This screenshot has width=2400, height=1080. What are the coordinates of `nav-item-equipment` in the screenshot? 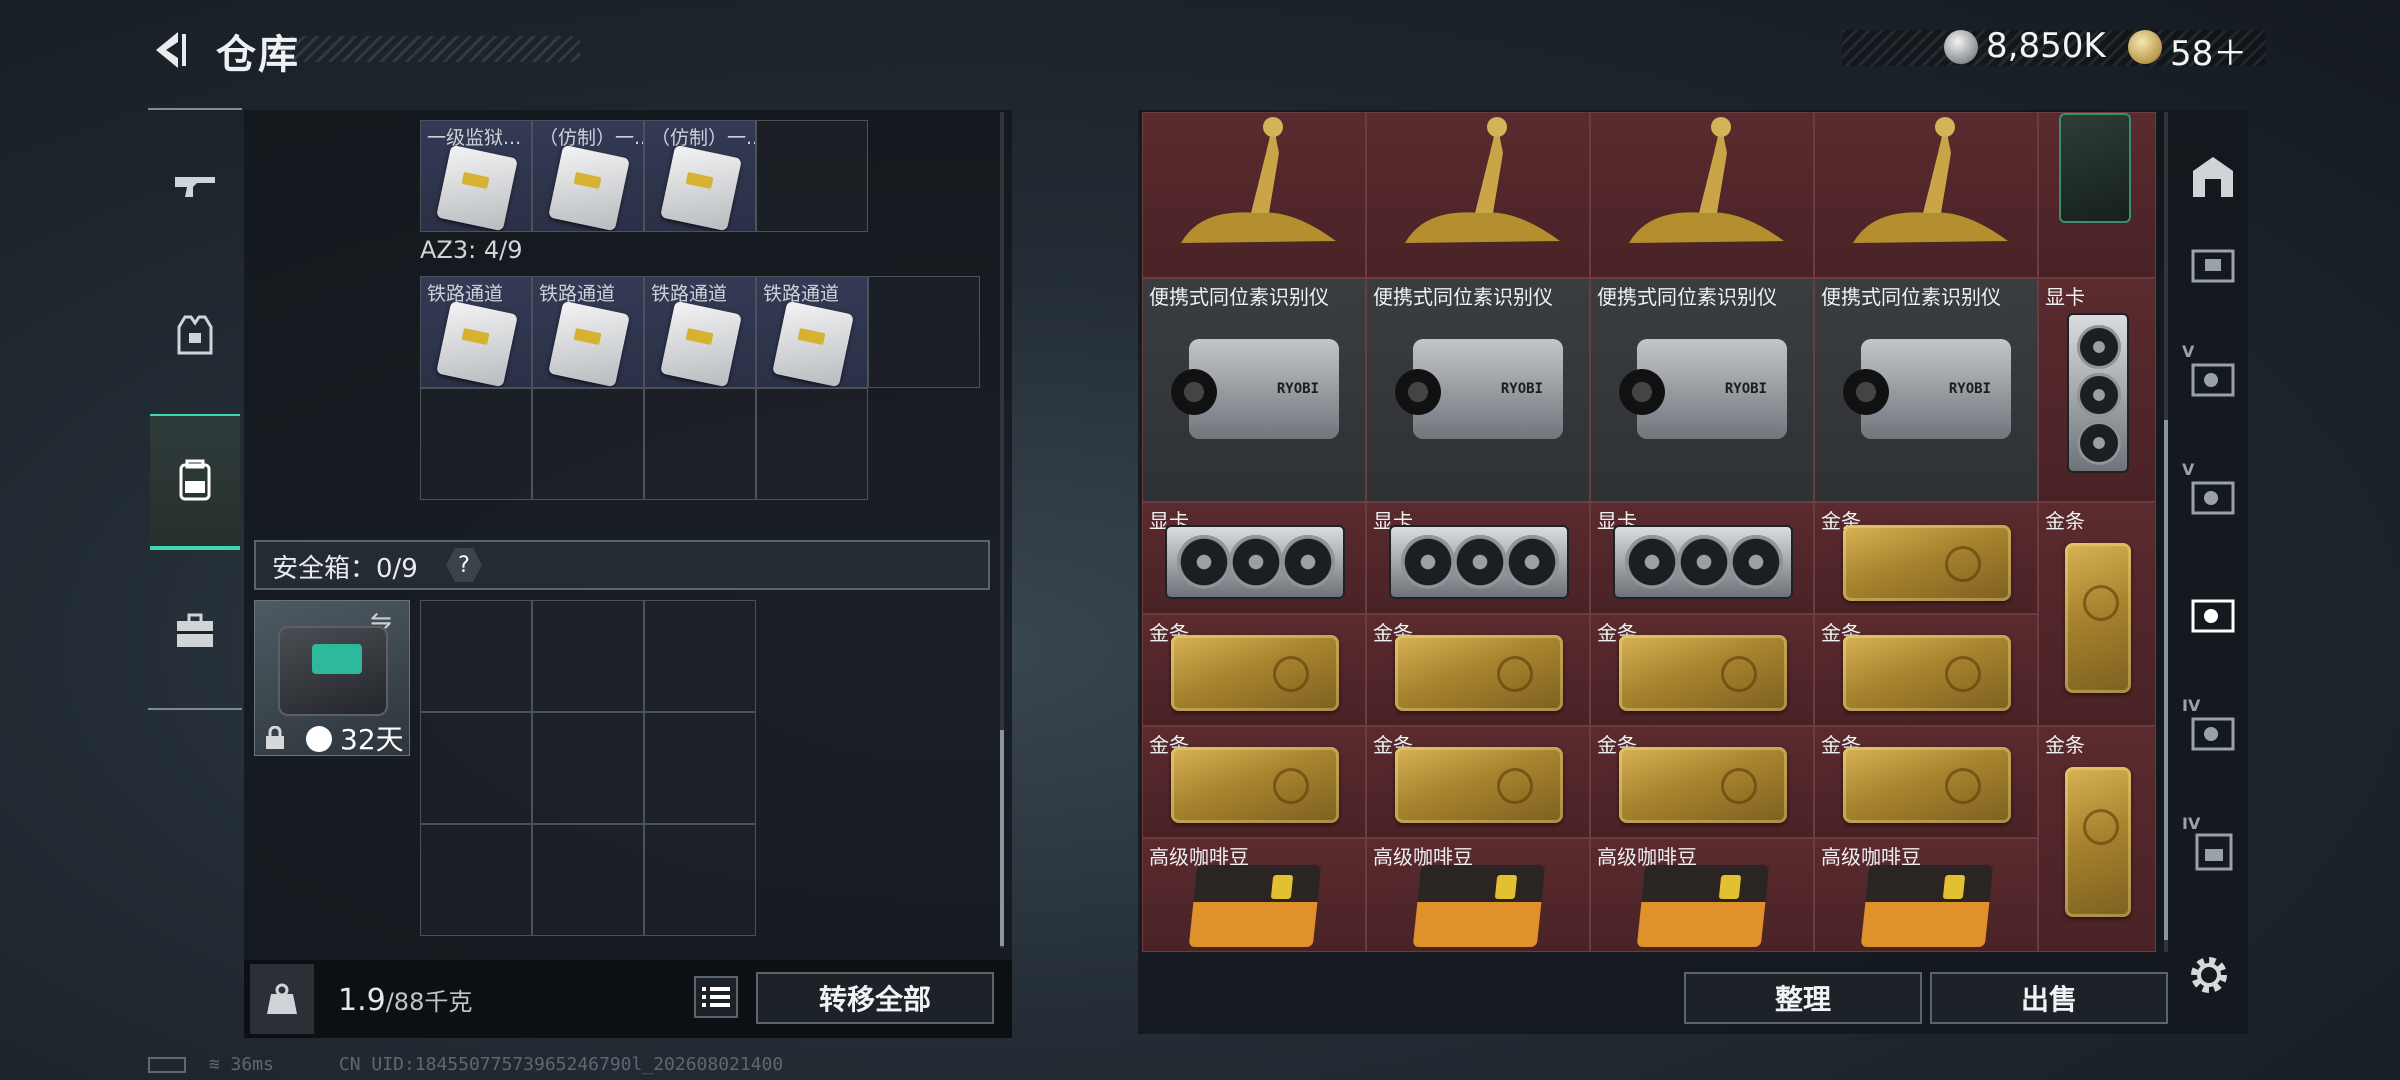 It's located at (195, 335).